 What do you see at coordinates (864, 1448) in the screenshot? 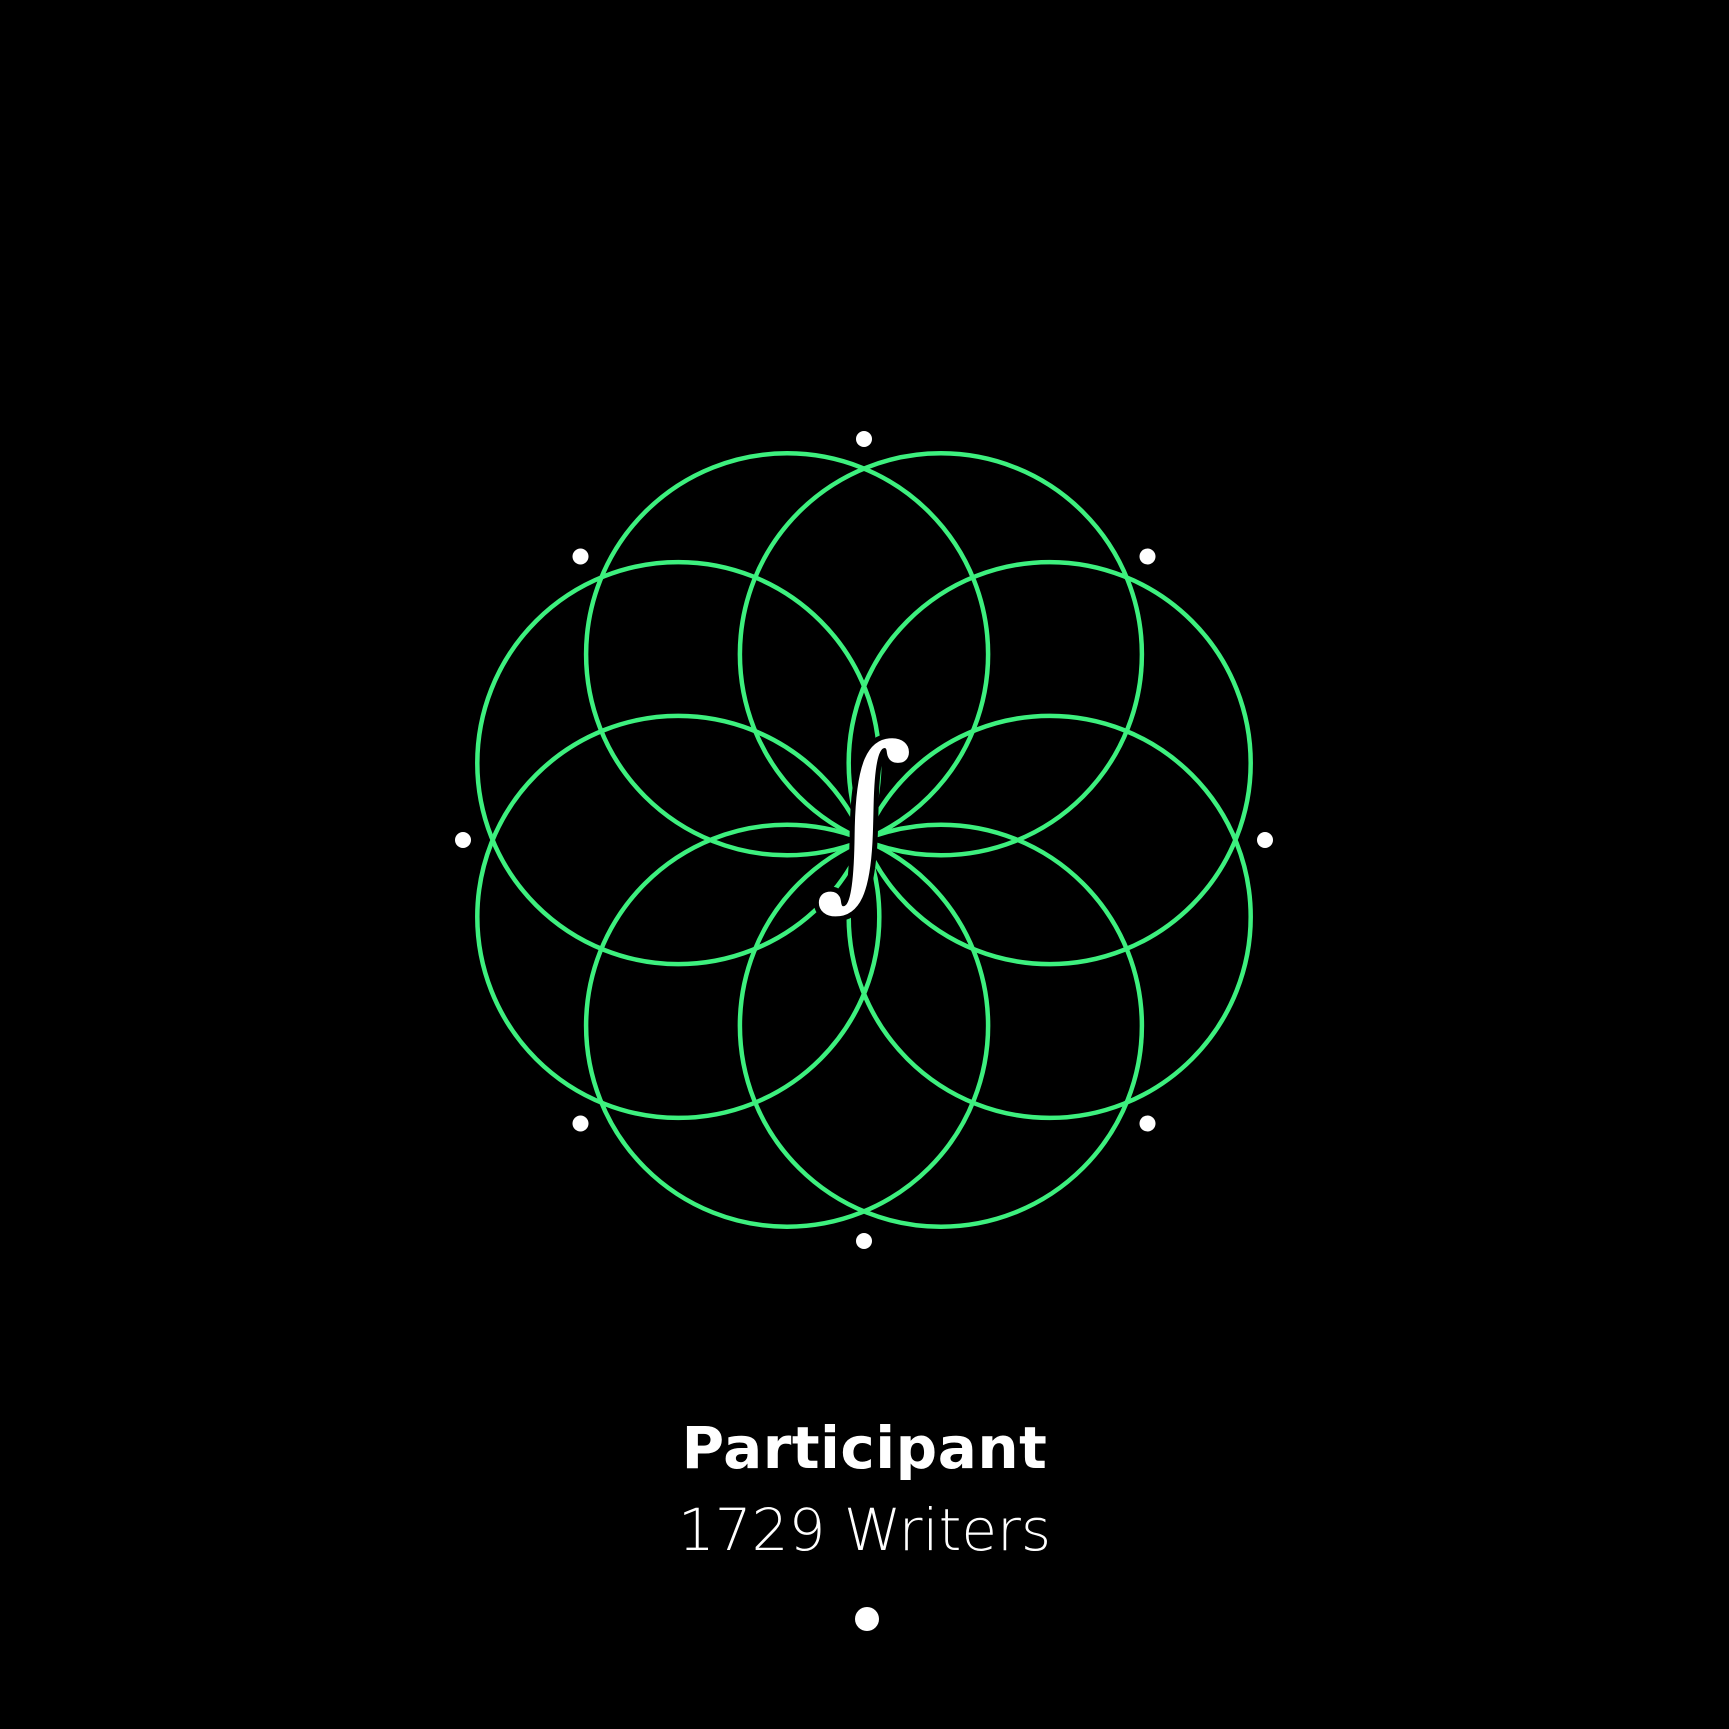
I see `badge-title: Participant` at bounding box center [864, 1448].